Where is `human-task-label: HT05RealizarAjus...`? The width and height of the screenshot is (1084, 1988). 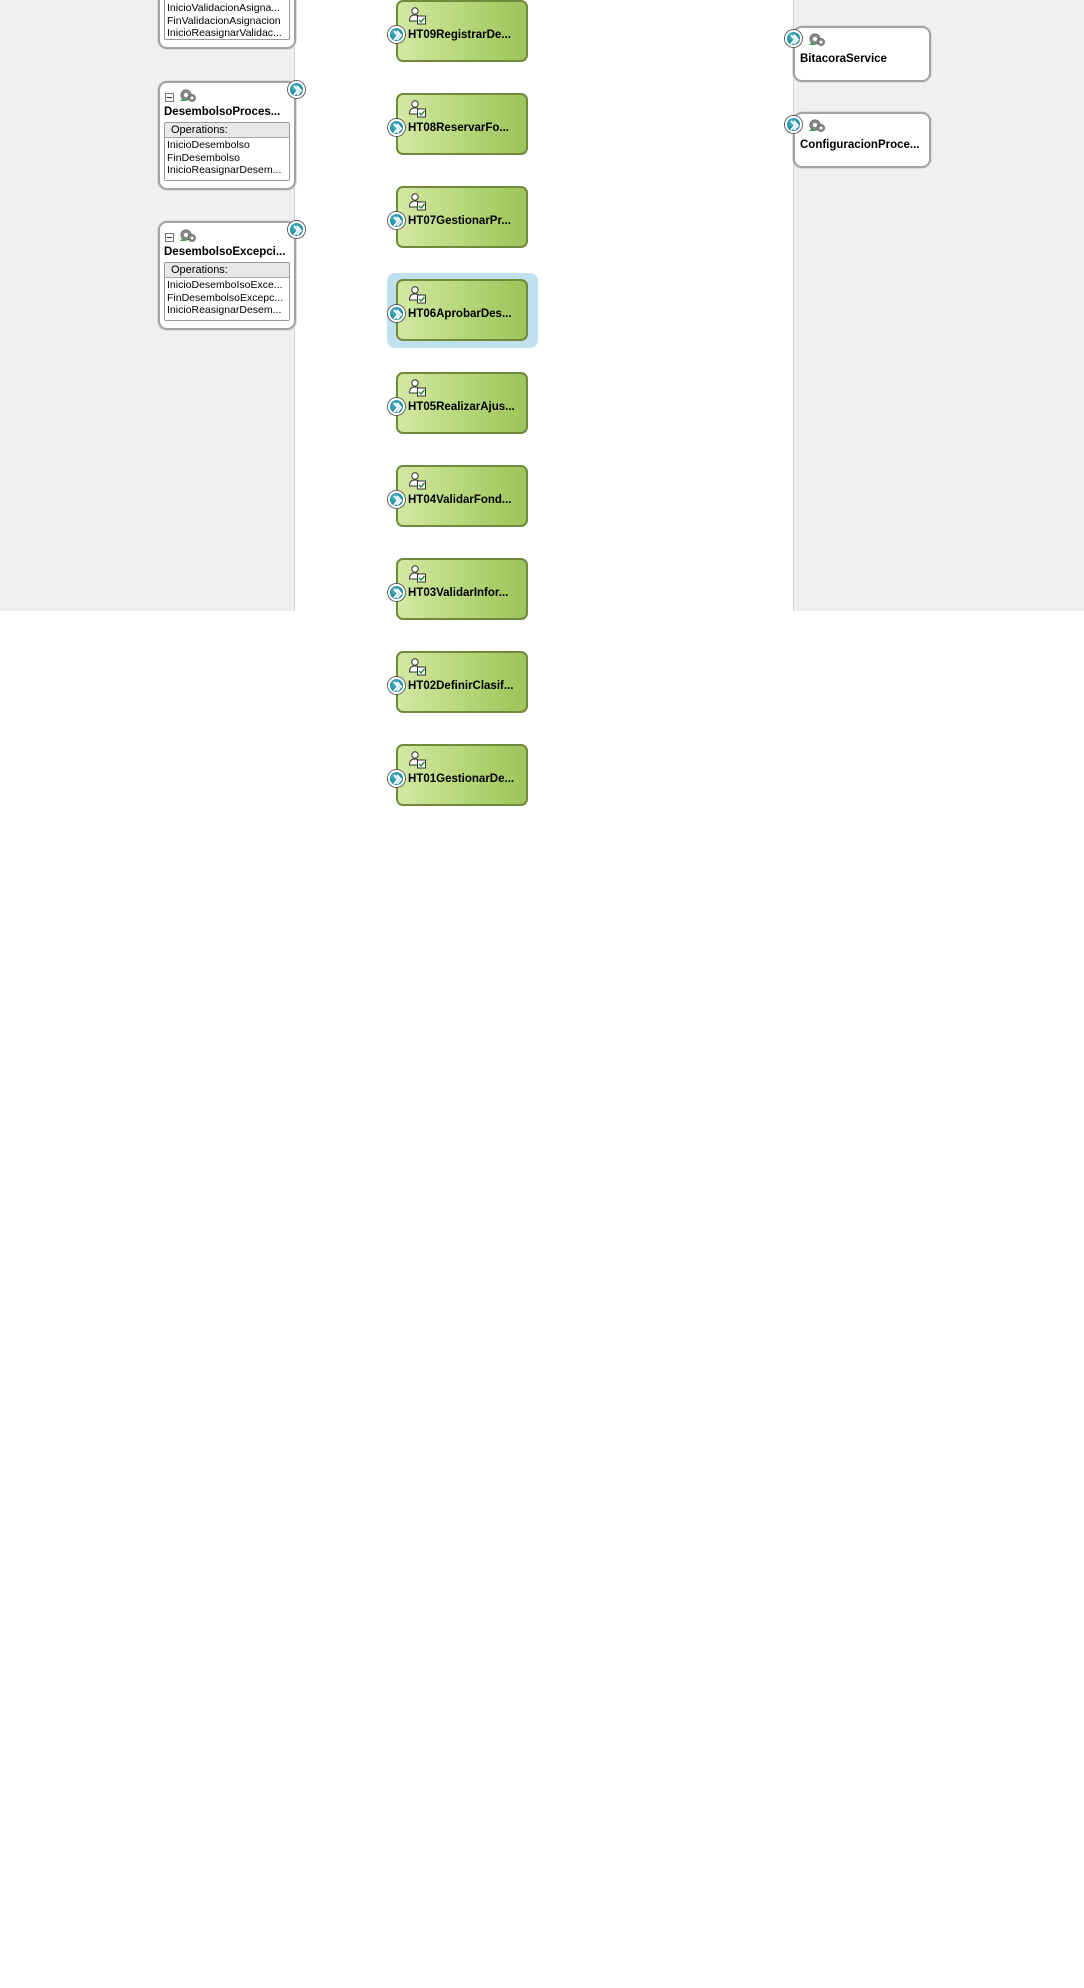
human-task-label: HT05RealizarAjus... is located at coordinates (461, 407).